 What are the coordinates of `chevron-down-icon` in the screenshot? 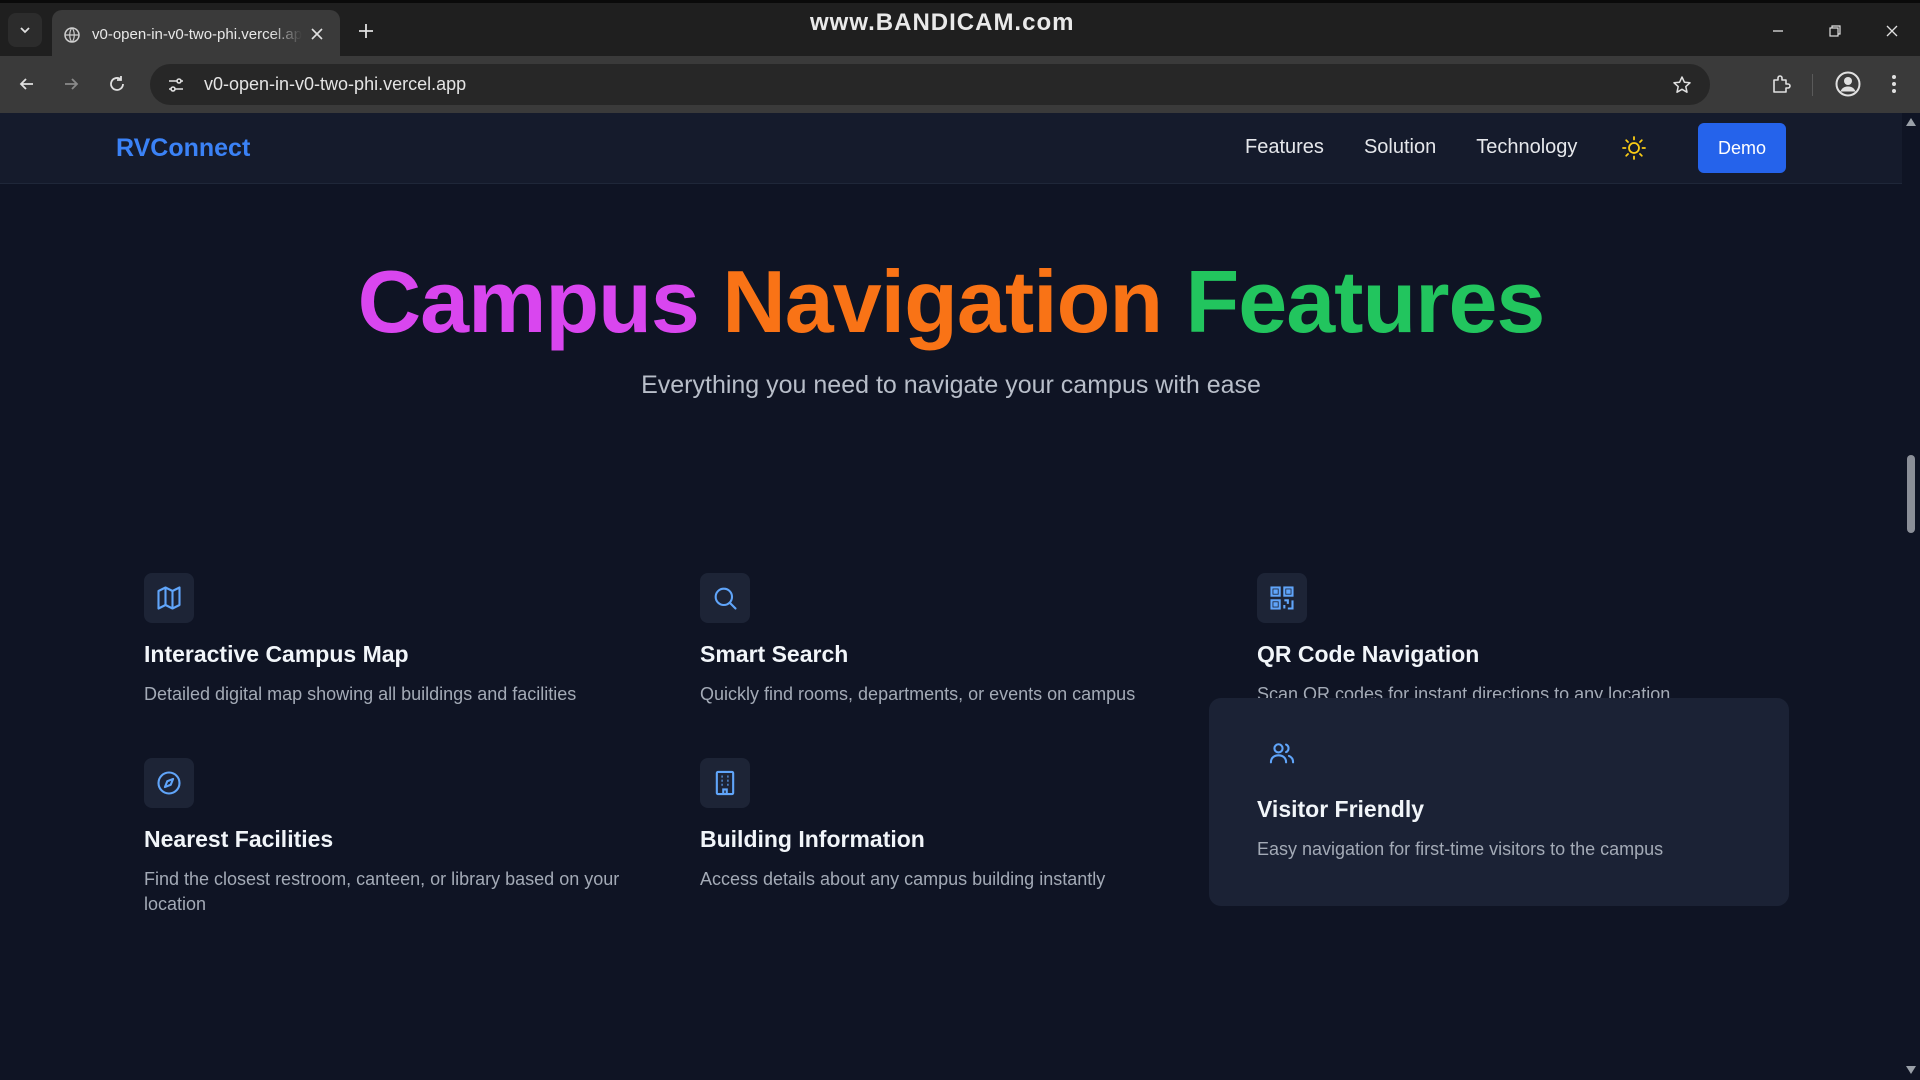 It's located at (25, 30).